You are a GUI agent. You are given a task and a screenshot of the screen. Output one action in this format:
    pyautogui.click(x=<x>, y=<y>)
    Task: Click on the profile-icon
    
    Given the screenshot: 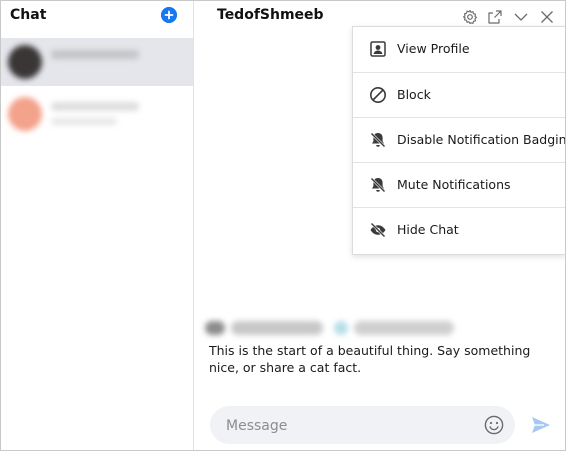 What is the action you would take?
    pyautogui.click(x=378, y=49)
    